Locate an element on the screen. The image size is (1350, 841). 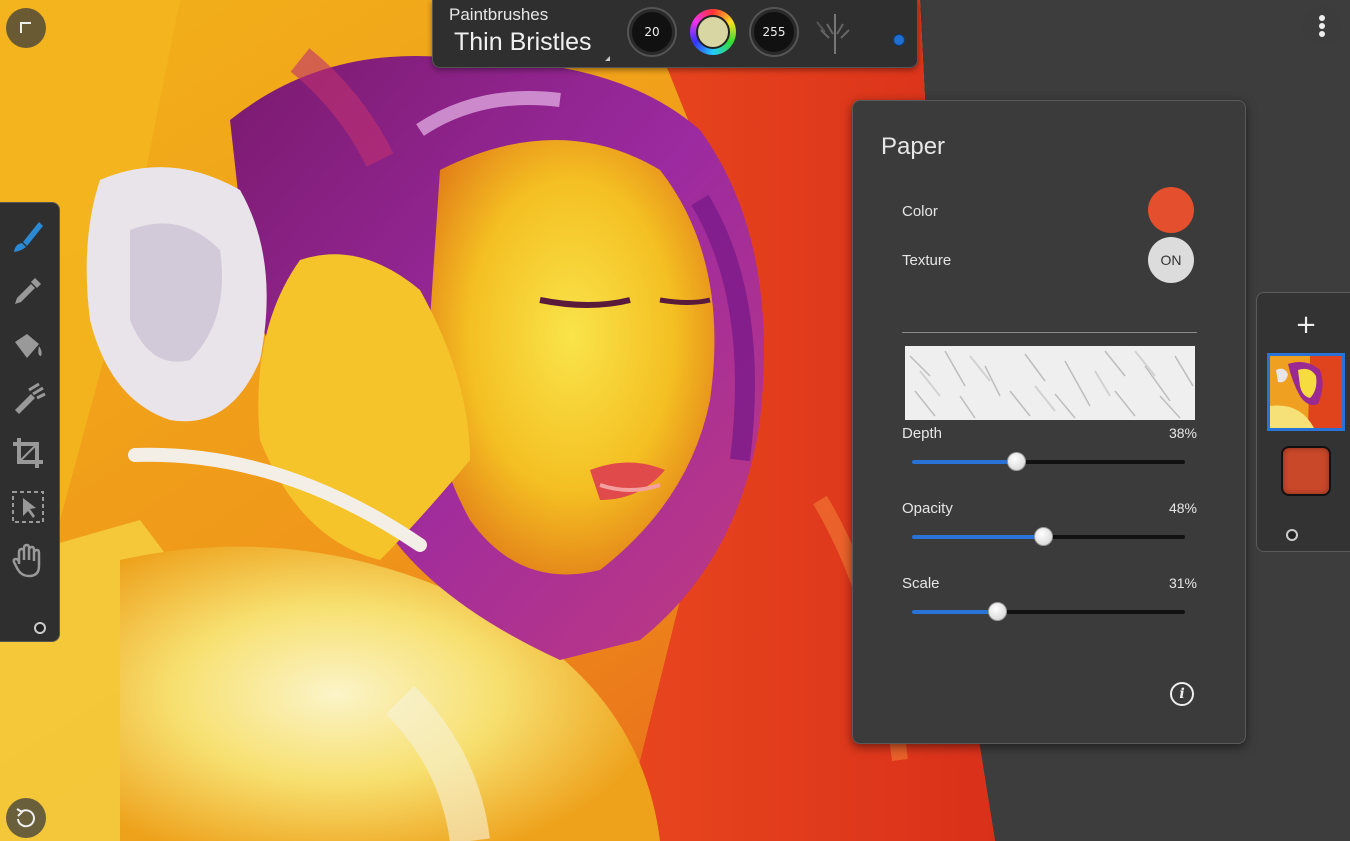
fullscreen-button is located at coordinates (26, 28).